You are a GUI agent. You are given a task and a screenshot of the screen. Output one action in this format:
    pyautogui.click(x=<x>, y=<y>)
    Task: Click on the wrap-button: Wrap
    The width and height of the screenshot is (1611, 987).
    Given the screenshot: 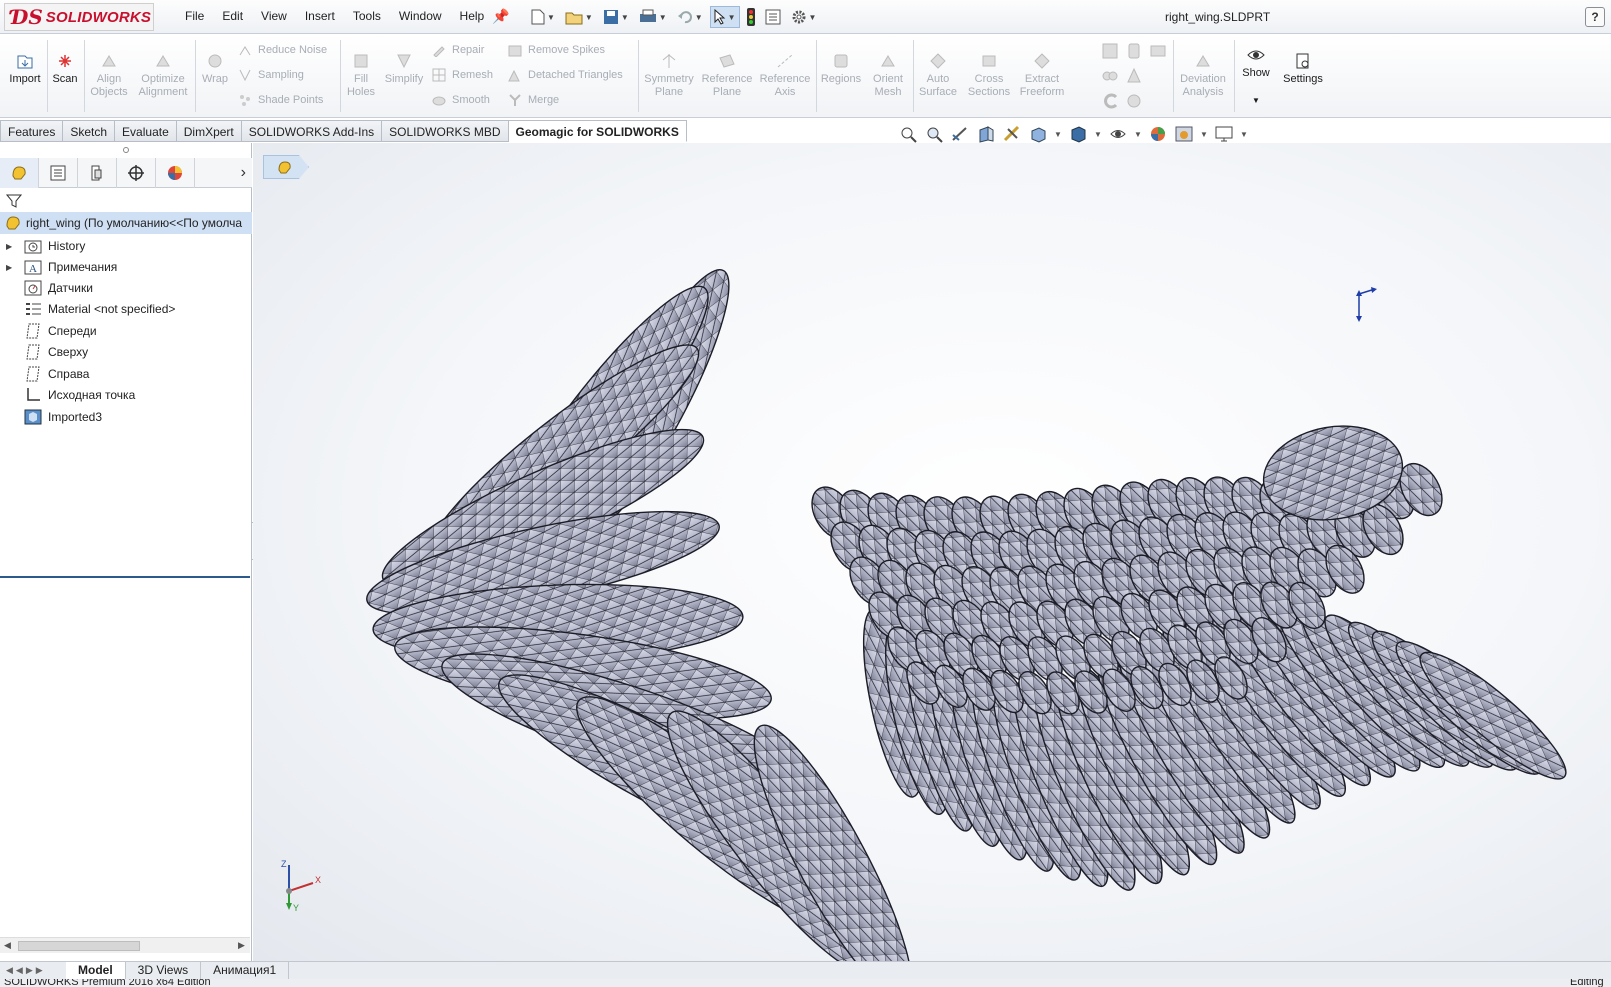 What is the action you would take?
    pyautogui.click(x=215, y=69)
    